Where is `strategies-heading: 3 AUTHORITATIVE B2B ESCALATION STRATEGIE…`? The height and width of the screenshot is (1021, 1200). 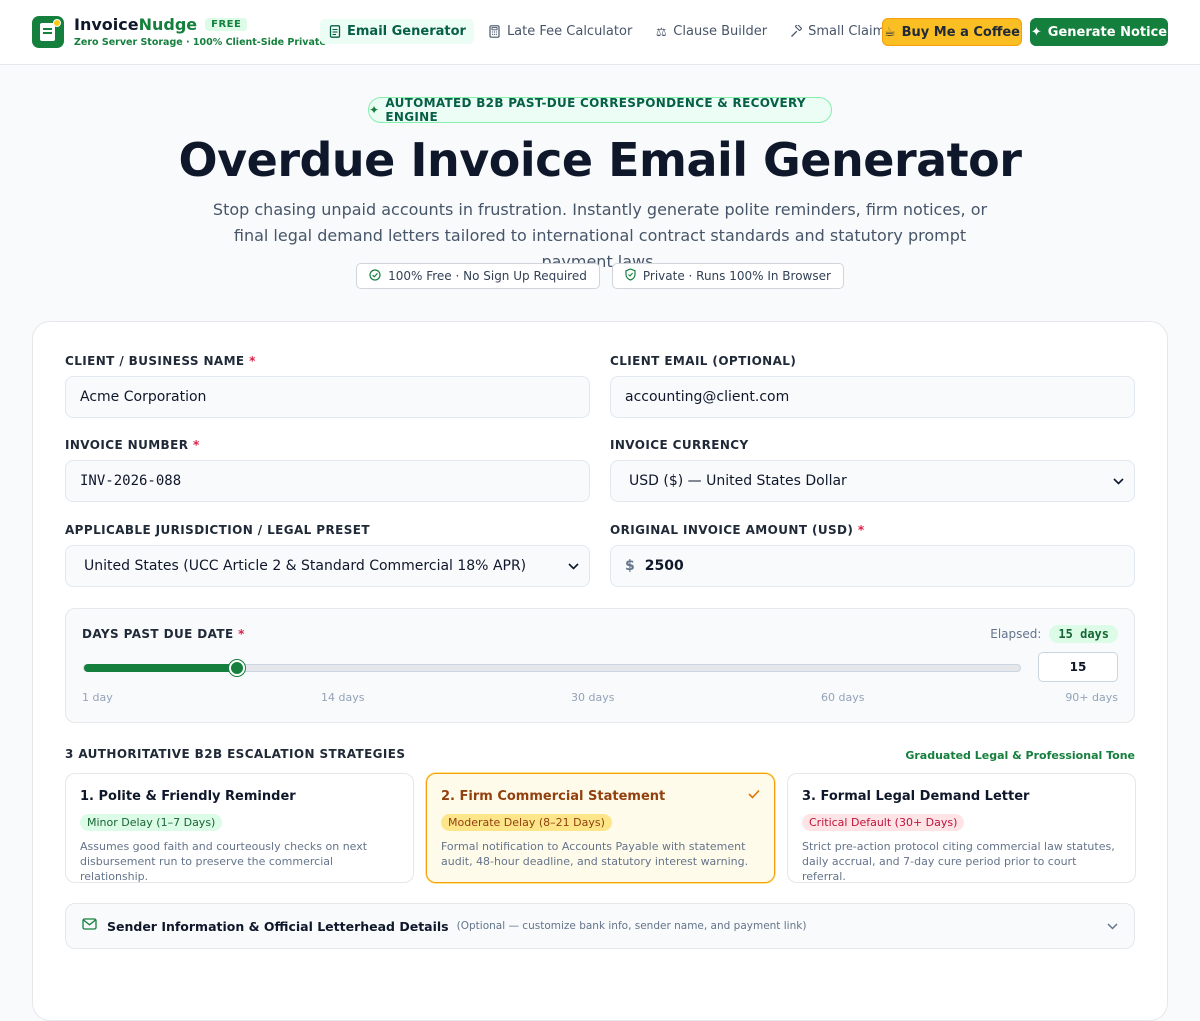
strategies-heading: 3 AUTHORITATIVE B2B ESCALATION STRATEGIE… is located at coordinates (235, 754).